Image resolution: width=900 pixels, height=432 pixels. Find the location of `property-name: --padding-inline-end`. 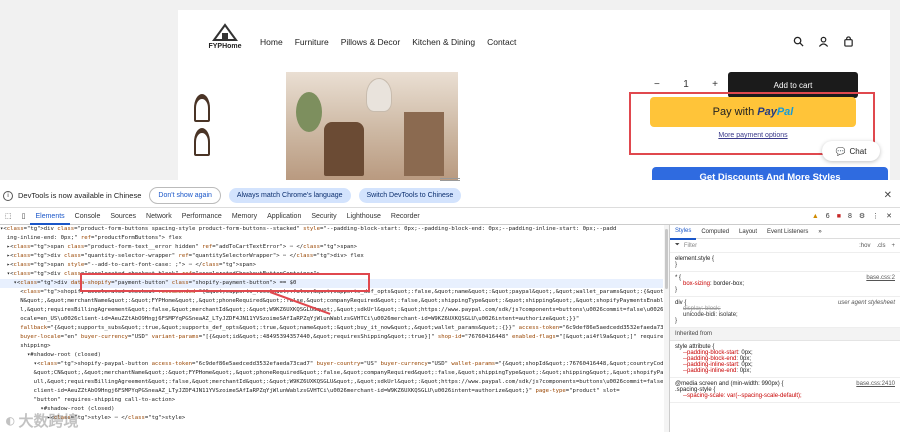

property-name: --padding-inline-end is located at coordinates (709, 371).